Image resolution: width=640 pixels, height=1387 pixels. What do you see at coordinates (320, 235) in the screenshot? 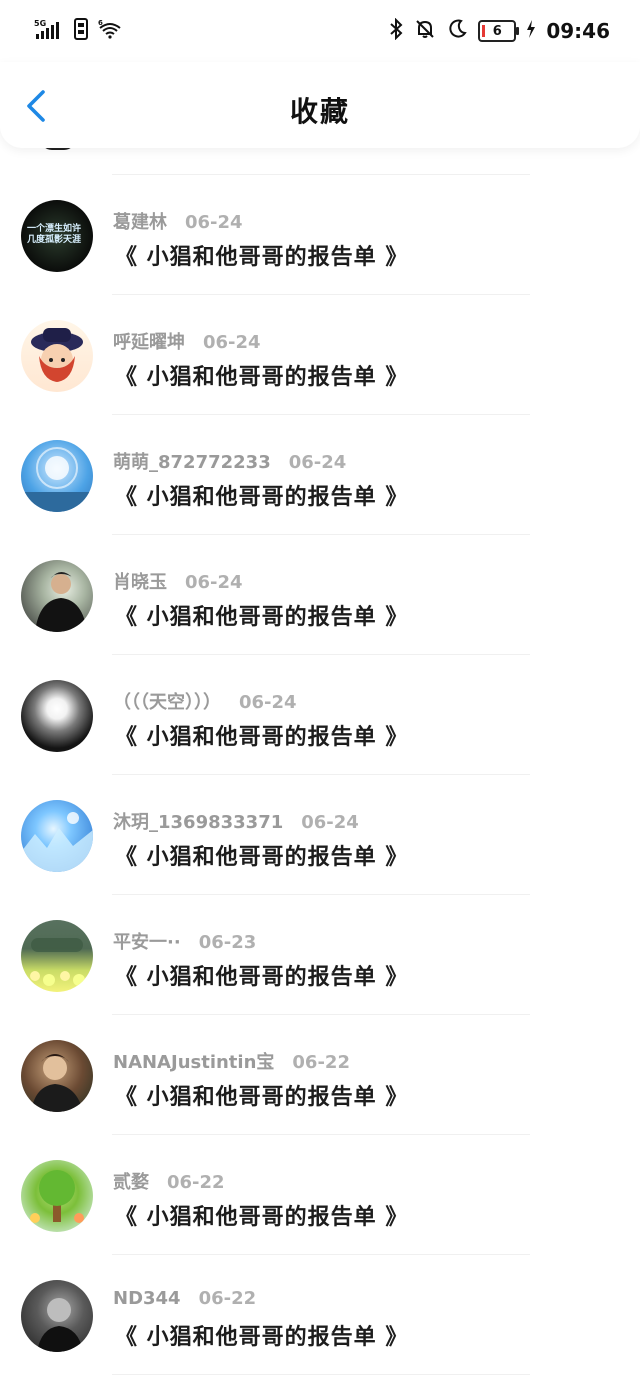
I see `list-item: 一个漂生如许 几度孤影天涯 葛建林 06-24 《 小猖和他哥哥的报告单 》` at bounding box center [320, 235].